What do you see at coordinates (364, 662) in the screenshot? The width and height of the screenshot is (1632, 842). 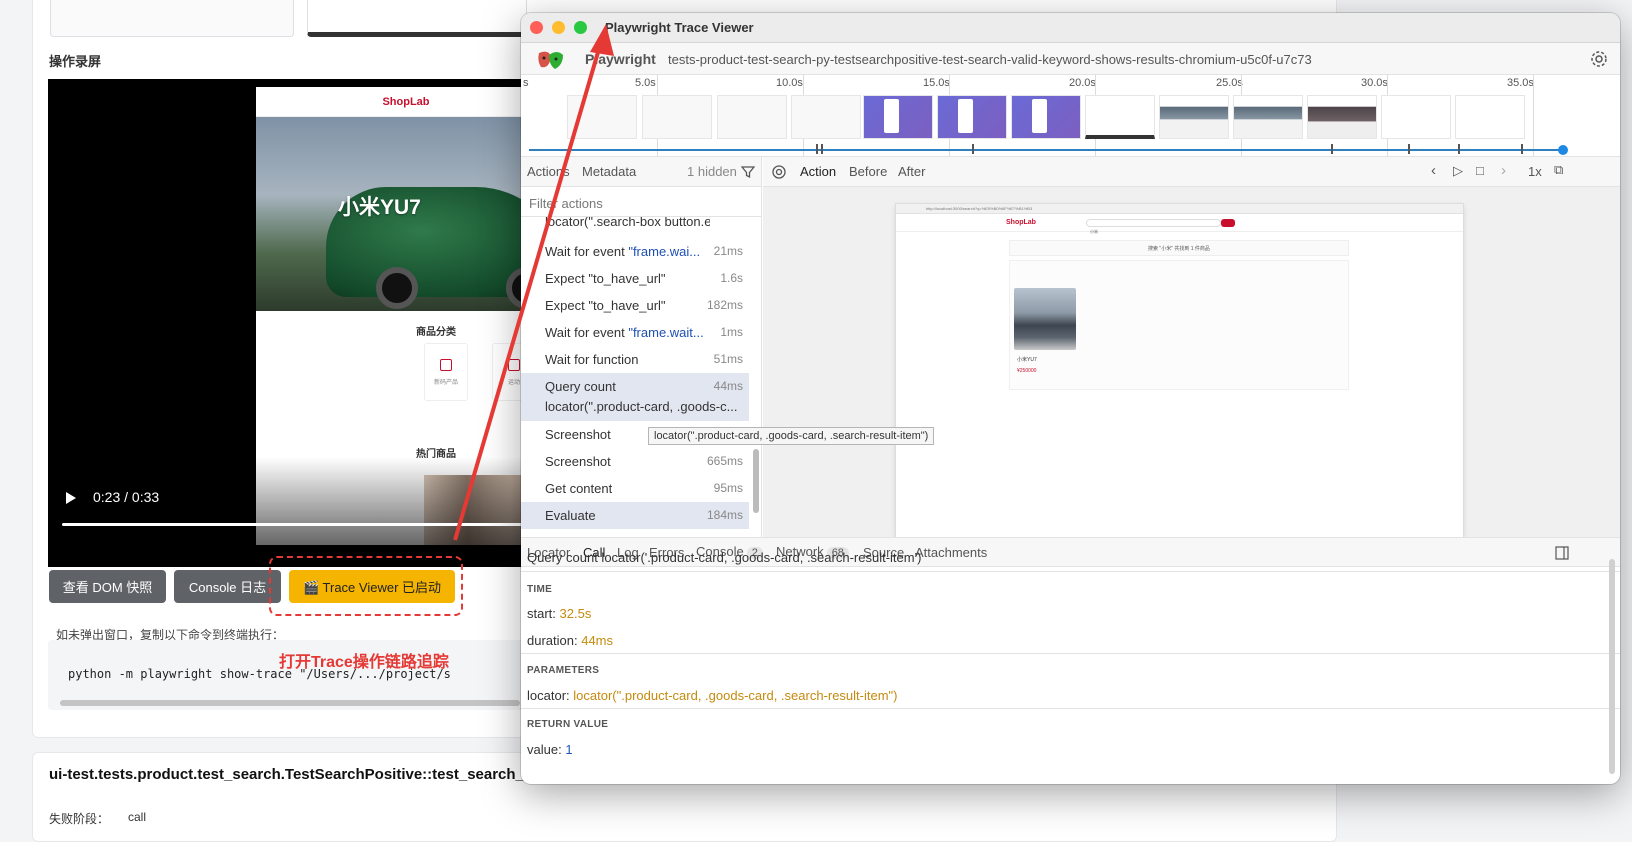 I see `annotation-text: 打开Trace操作链路追踪` at bounding box center [364, 662].